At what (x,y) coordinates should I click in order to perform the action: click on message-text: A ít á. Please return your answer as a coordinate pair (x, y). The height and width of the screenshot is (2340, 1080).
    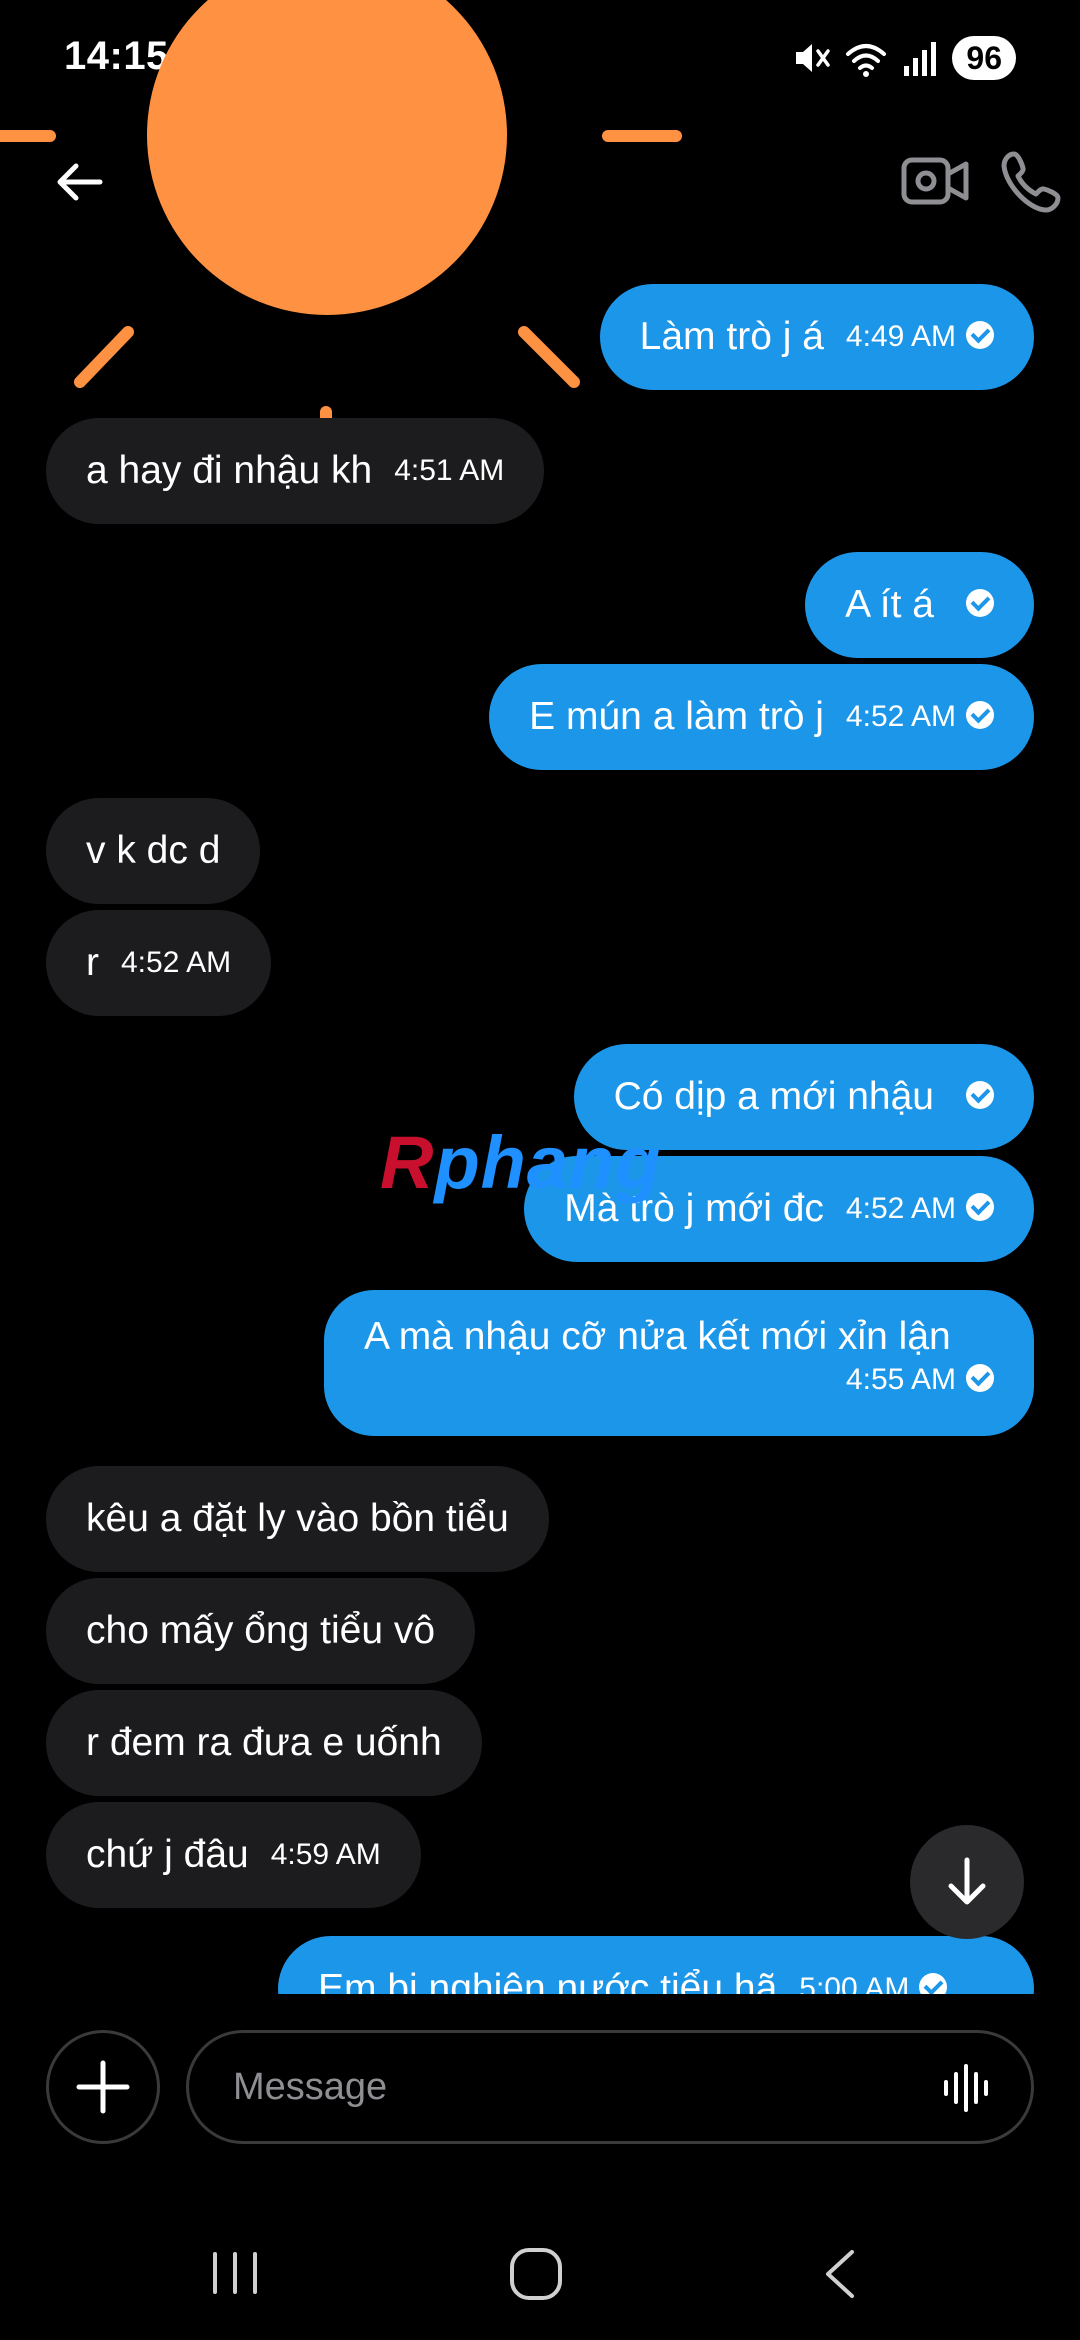
    Looking at the image, I should click on (889, 604).